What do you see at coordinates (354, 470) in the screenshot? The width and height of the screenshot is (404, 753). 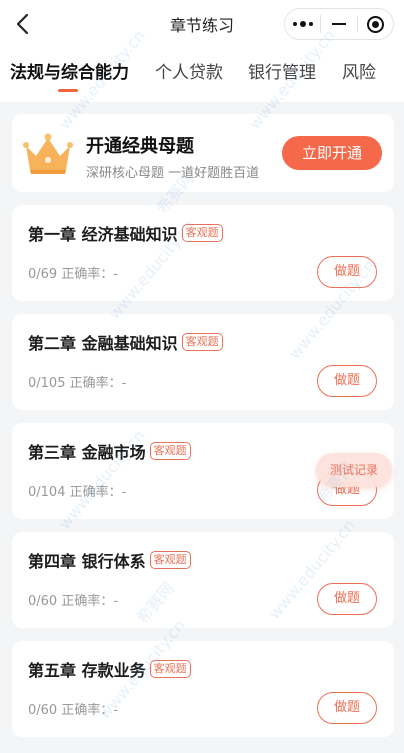 I see `test-record-button: 测试记录` at bounding box center [354, 470].